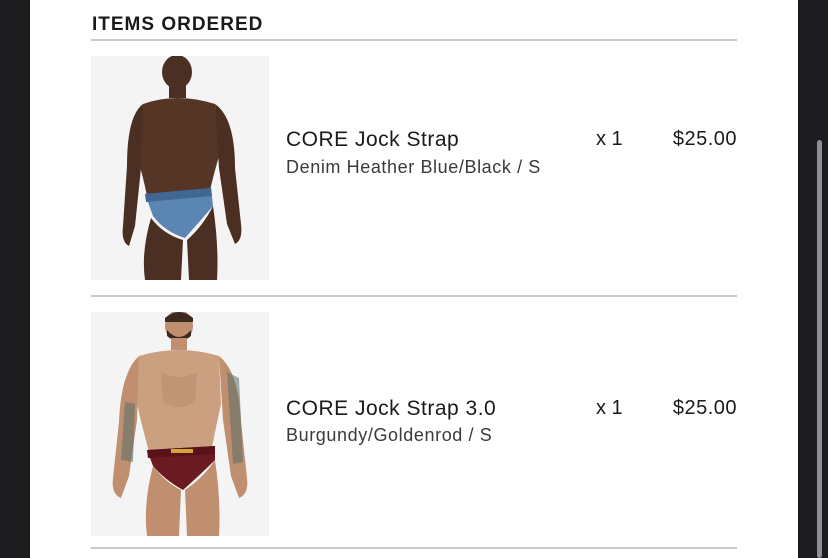 The height and width of the screenshot is (558, 828). What do you see at coordinates (391, 409) in the screenshot?
I see `product-name: CORE Jock Strap 3.0` at bounding box center [391, 409].